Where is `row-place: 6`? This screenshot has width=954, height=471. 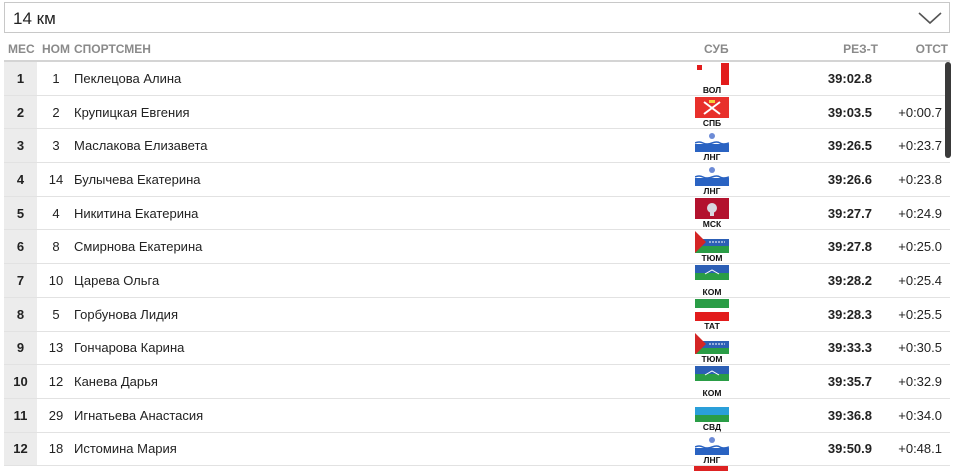
row-place: 6 is located at coordinates (20, 247).